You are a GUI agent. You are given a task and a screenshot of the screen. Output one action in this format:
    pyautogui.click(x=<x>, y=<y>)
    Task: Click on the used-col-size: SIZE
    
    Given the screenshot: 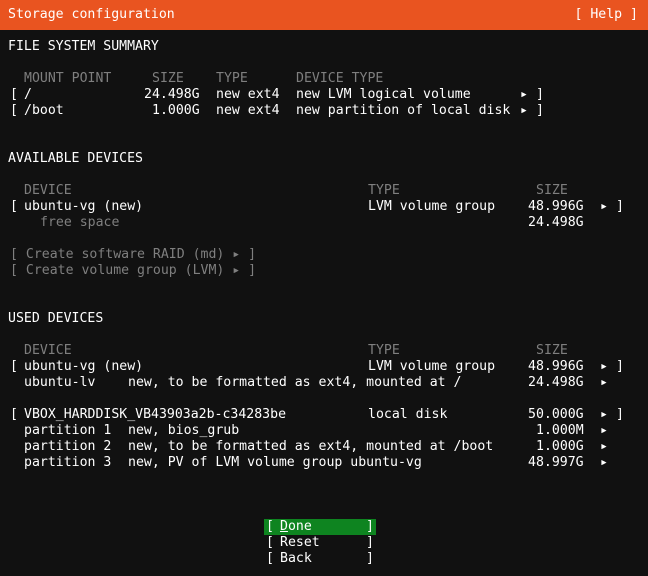 What is the action you would take?
    pyautogui.click(x=552, y=350)
    